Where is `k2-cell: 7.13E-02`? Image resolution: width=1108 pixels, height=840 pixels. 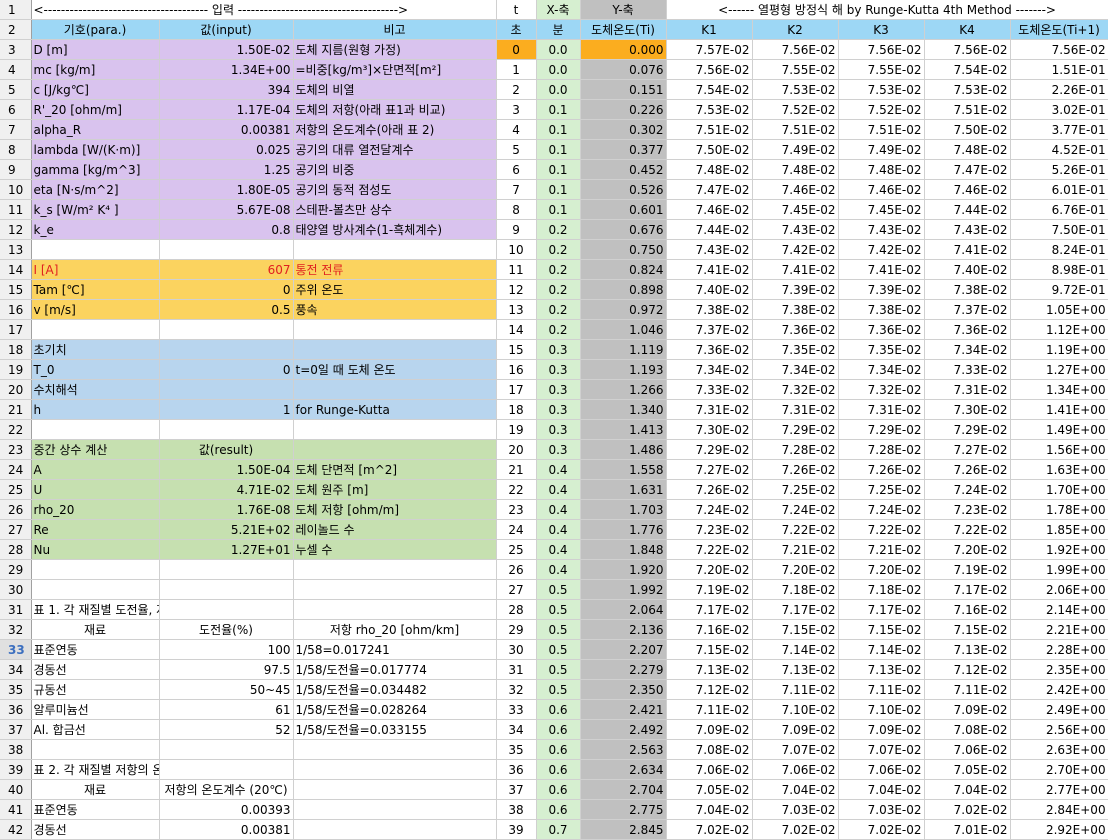 k2-cell: 7.13E-02 is located at coordinates (795, 669).